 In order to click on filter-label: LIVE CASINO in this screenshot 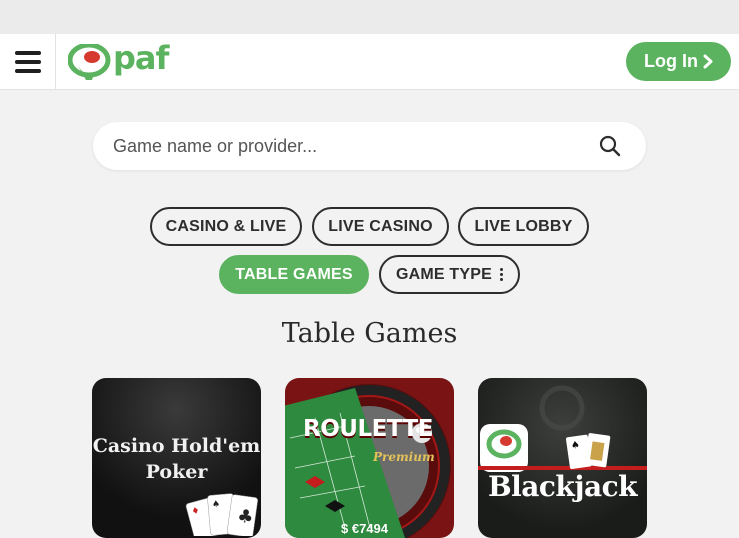, I will do `click(380, 226)`.